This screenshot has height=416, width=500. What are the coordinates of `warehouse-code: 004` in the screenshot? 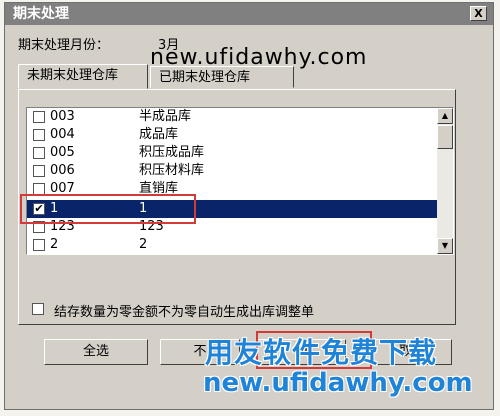 It's located at (62, 134).